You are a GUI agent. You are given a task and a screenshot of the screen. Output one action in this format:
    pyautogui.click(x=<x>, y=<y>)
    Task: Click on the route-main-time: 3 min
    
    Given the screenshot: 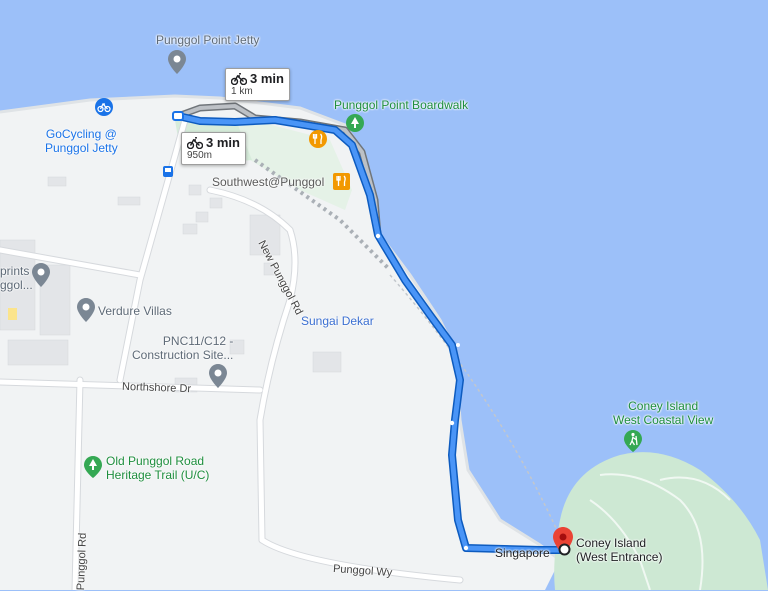 What is the action you would take?
    pyautogui.click(x=223, y=142)
    